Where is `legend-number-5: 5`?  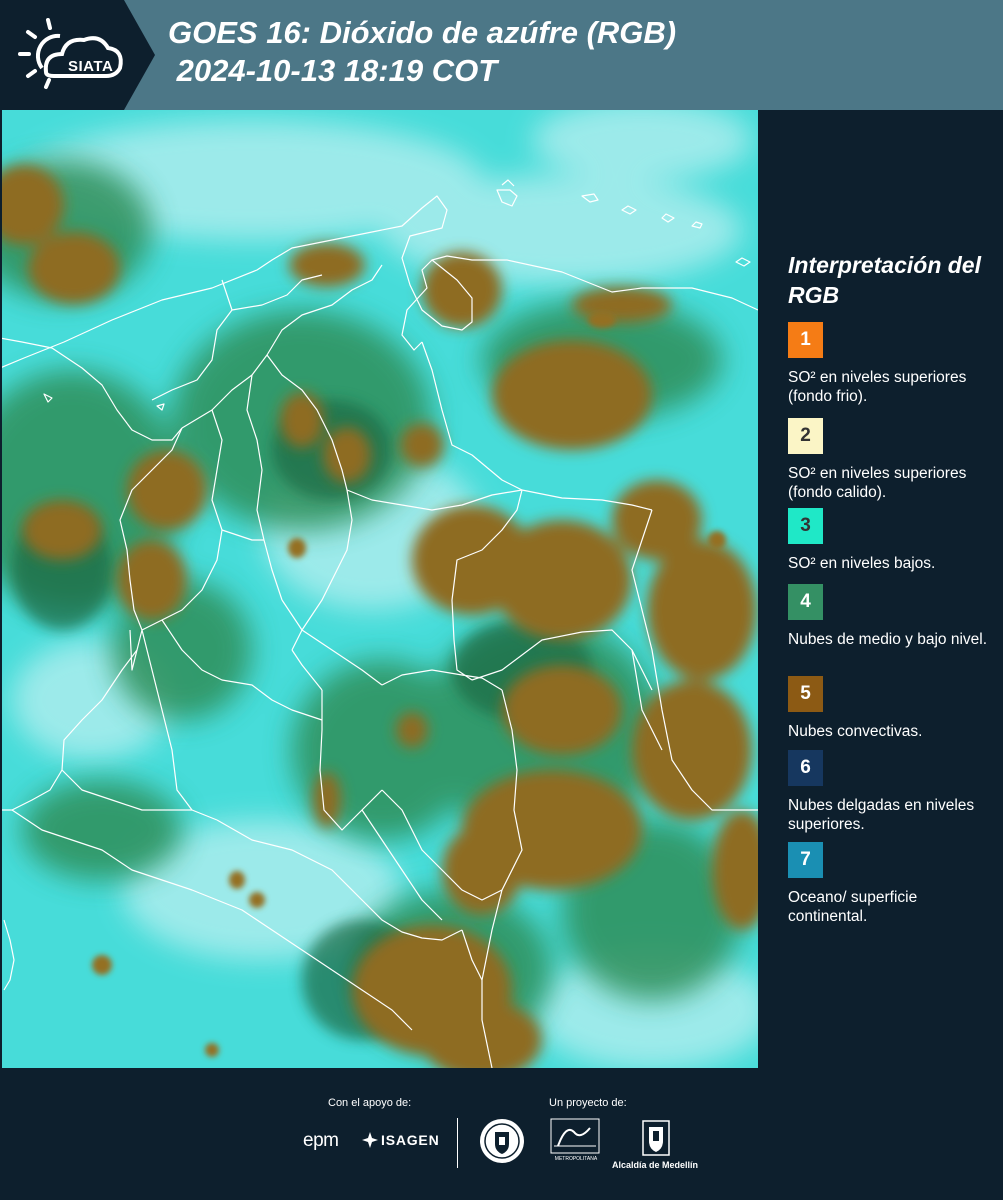 legend-number-5: 5 is located at coordinates (805, 693).